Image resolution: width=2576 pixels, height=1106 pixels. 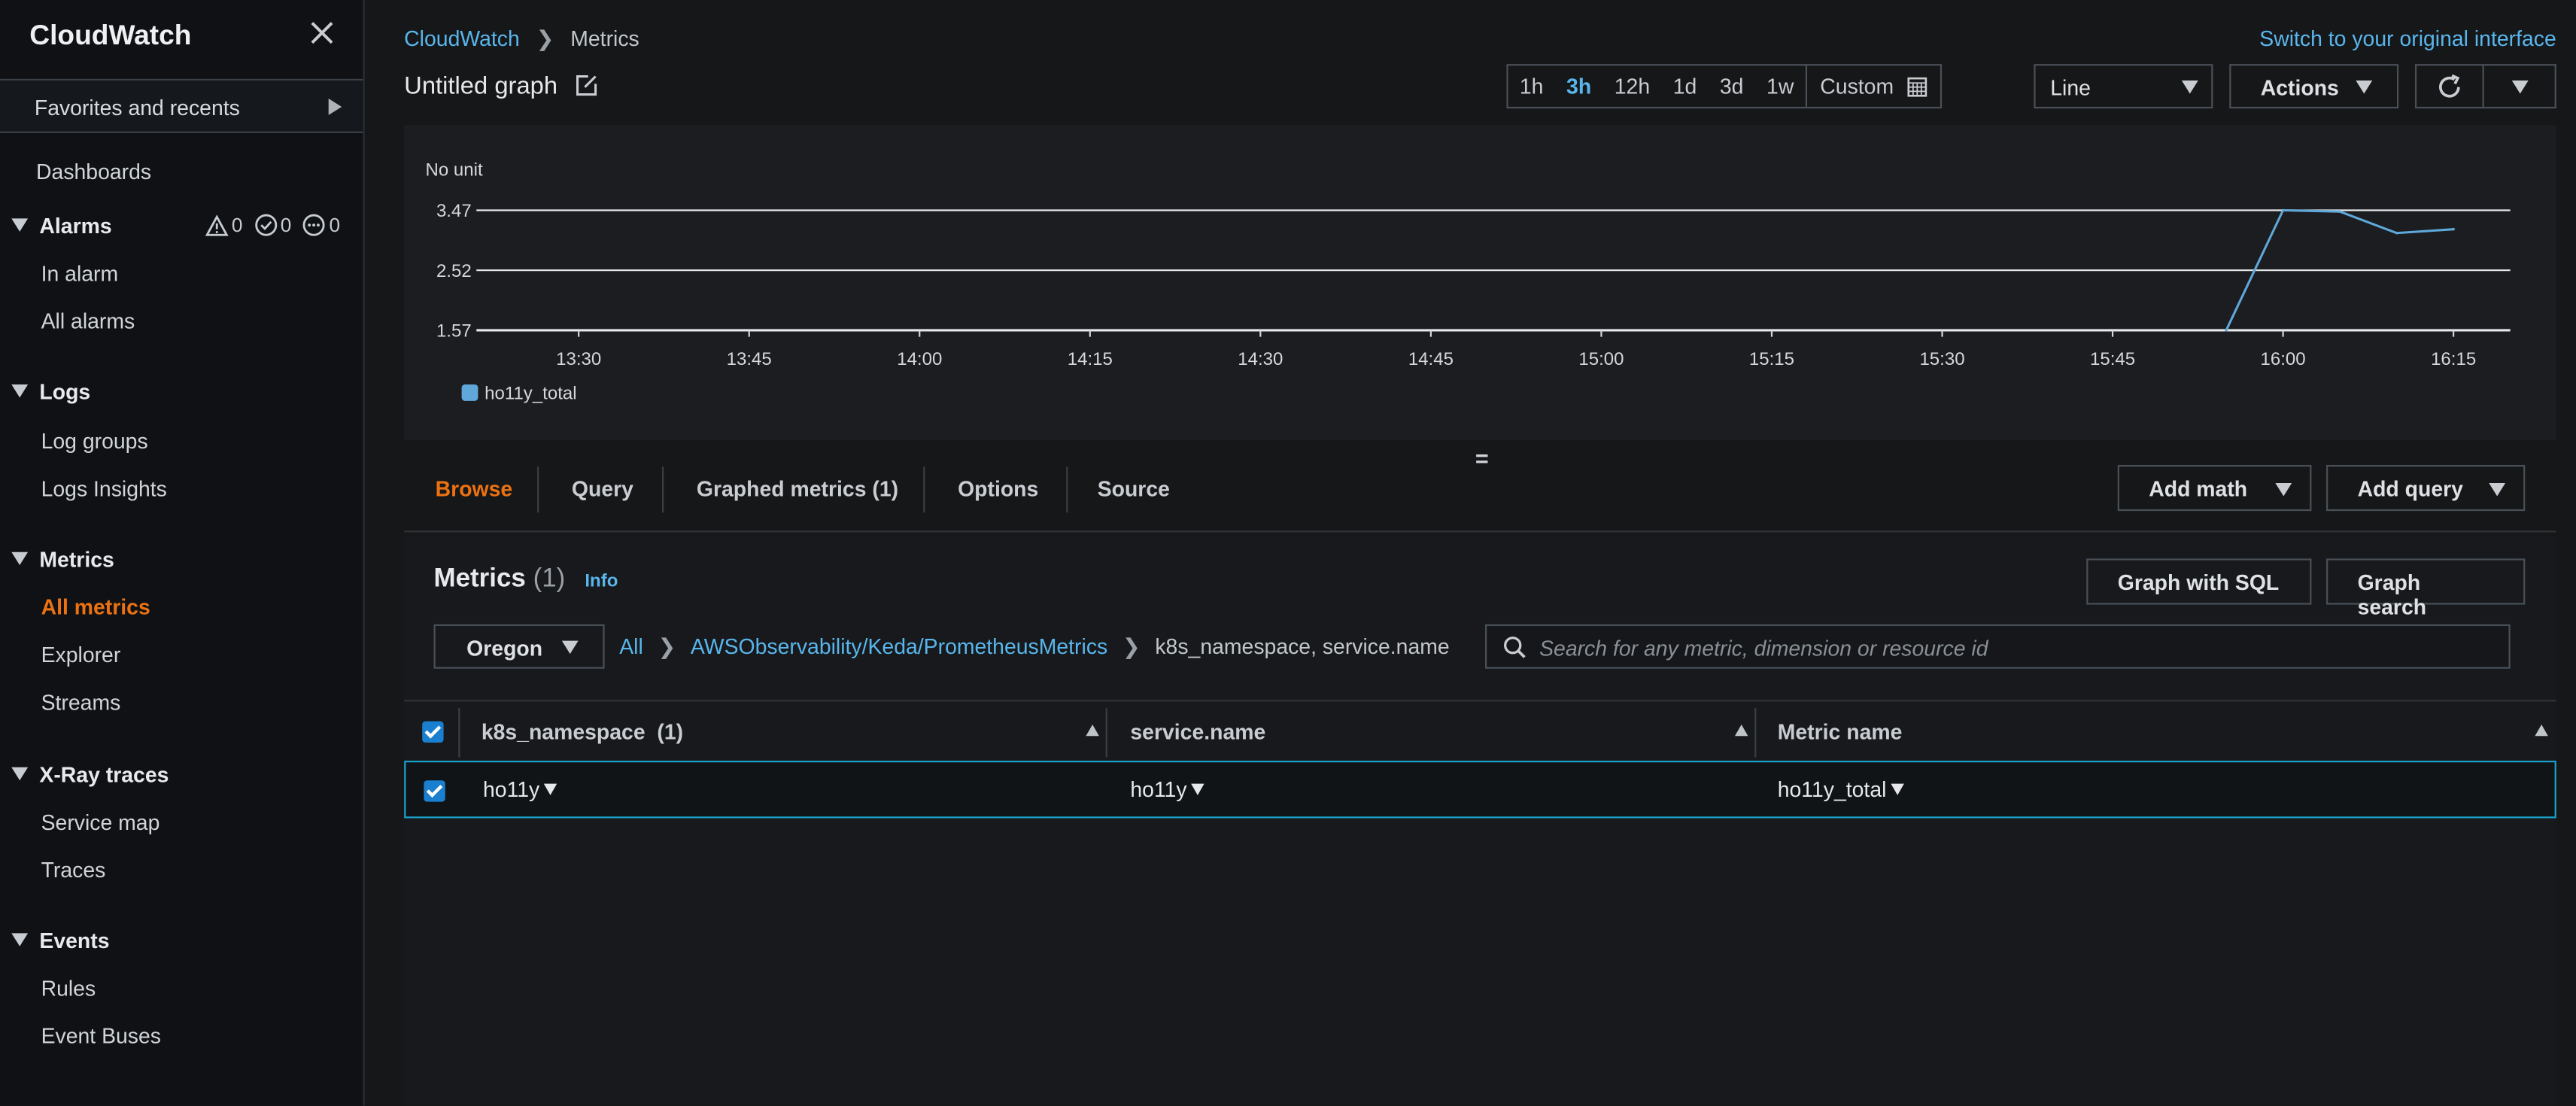 What do you see at coordinates (73, 870) in the screenshot?
I see `sidebar-item-traces: Traces` at bounding box center [73, 870].